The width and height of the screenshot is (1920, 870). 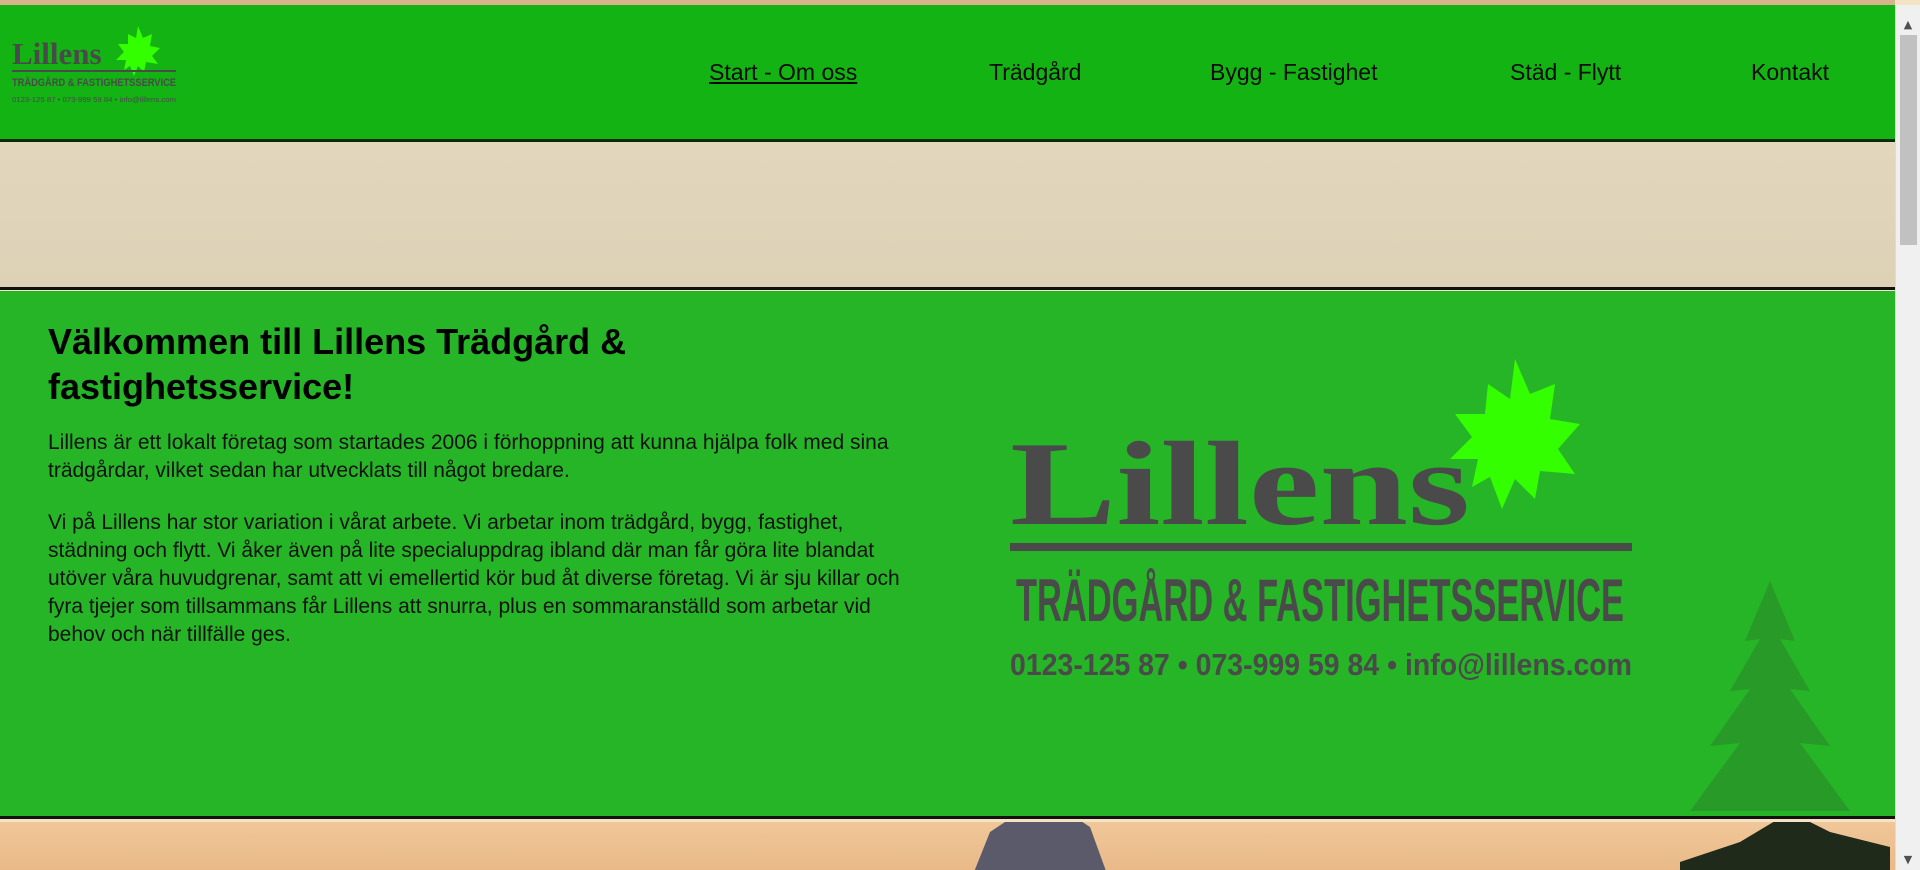 What do you see at coordinates (1035, 72) in the screenshot?
I see `nav-tradgard: Trädgård` at bounding box center [1035, 72].